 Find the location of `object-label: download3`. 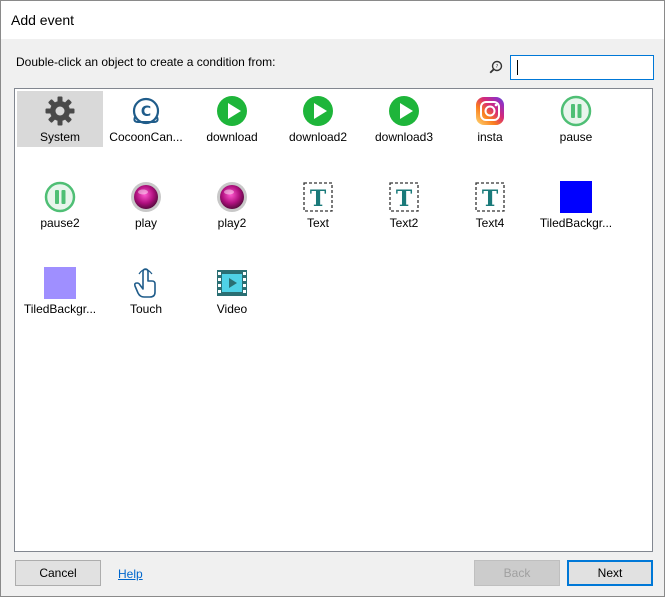

object-label: download3 is located at coordinates (404, 137).